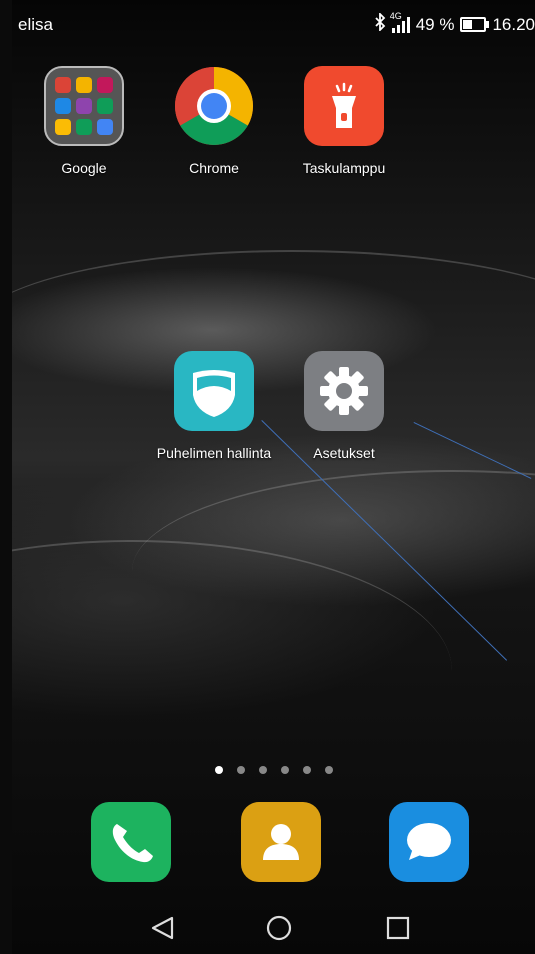  What do you see at coordinates (279, 928) in the screenshot?
I see `home-icon` at bounding box center [279, 928].